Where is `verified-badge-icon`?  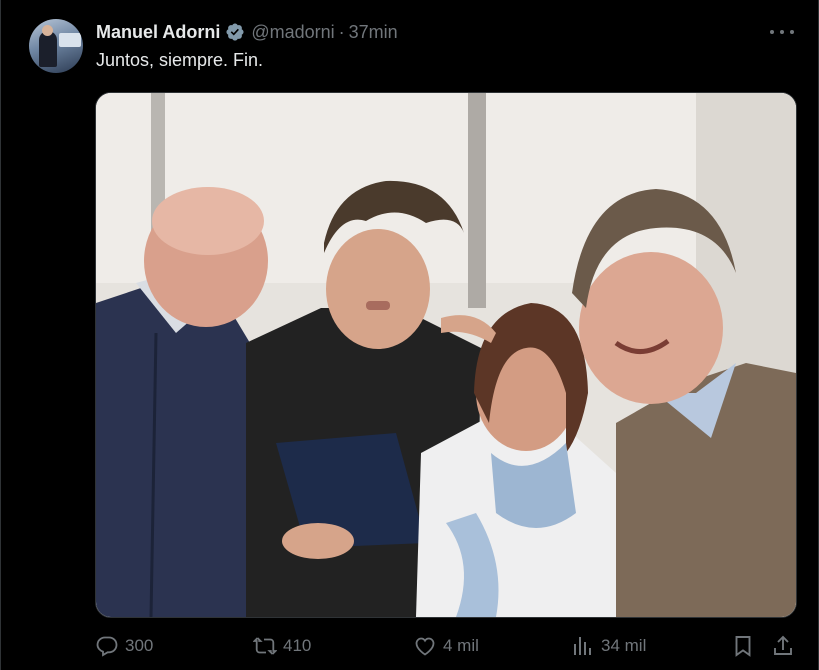
verified-badge-icon is located at coordinates (235, 32).